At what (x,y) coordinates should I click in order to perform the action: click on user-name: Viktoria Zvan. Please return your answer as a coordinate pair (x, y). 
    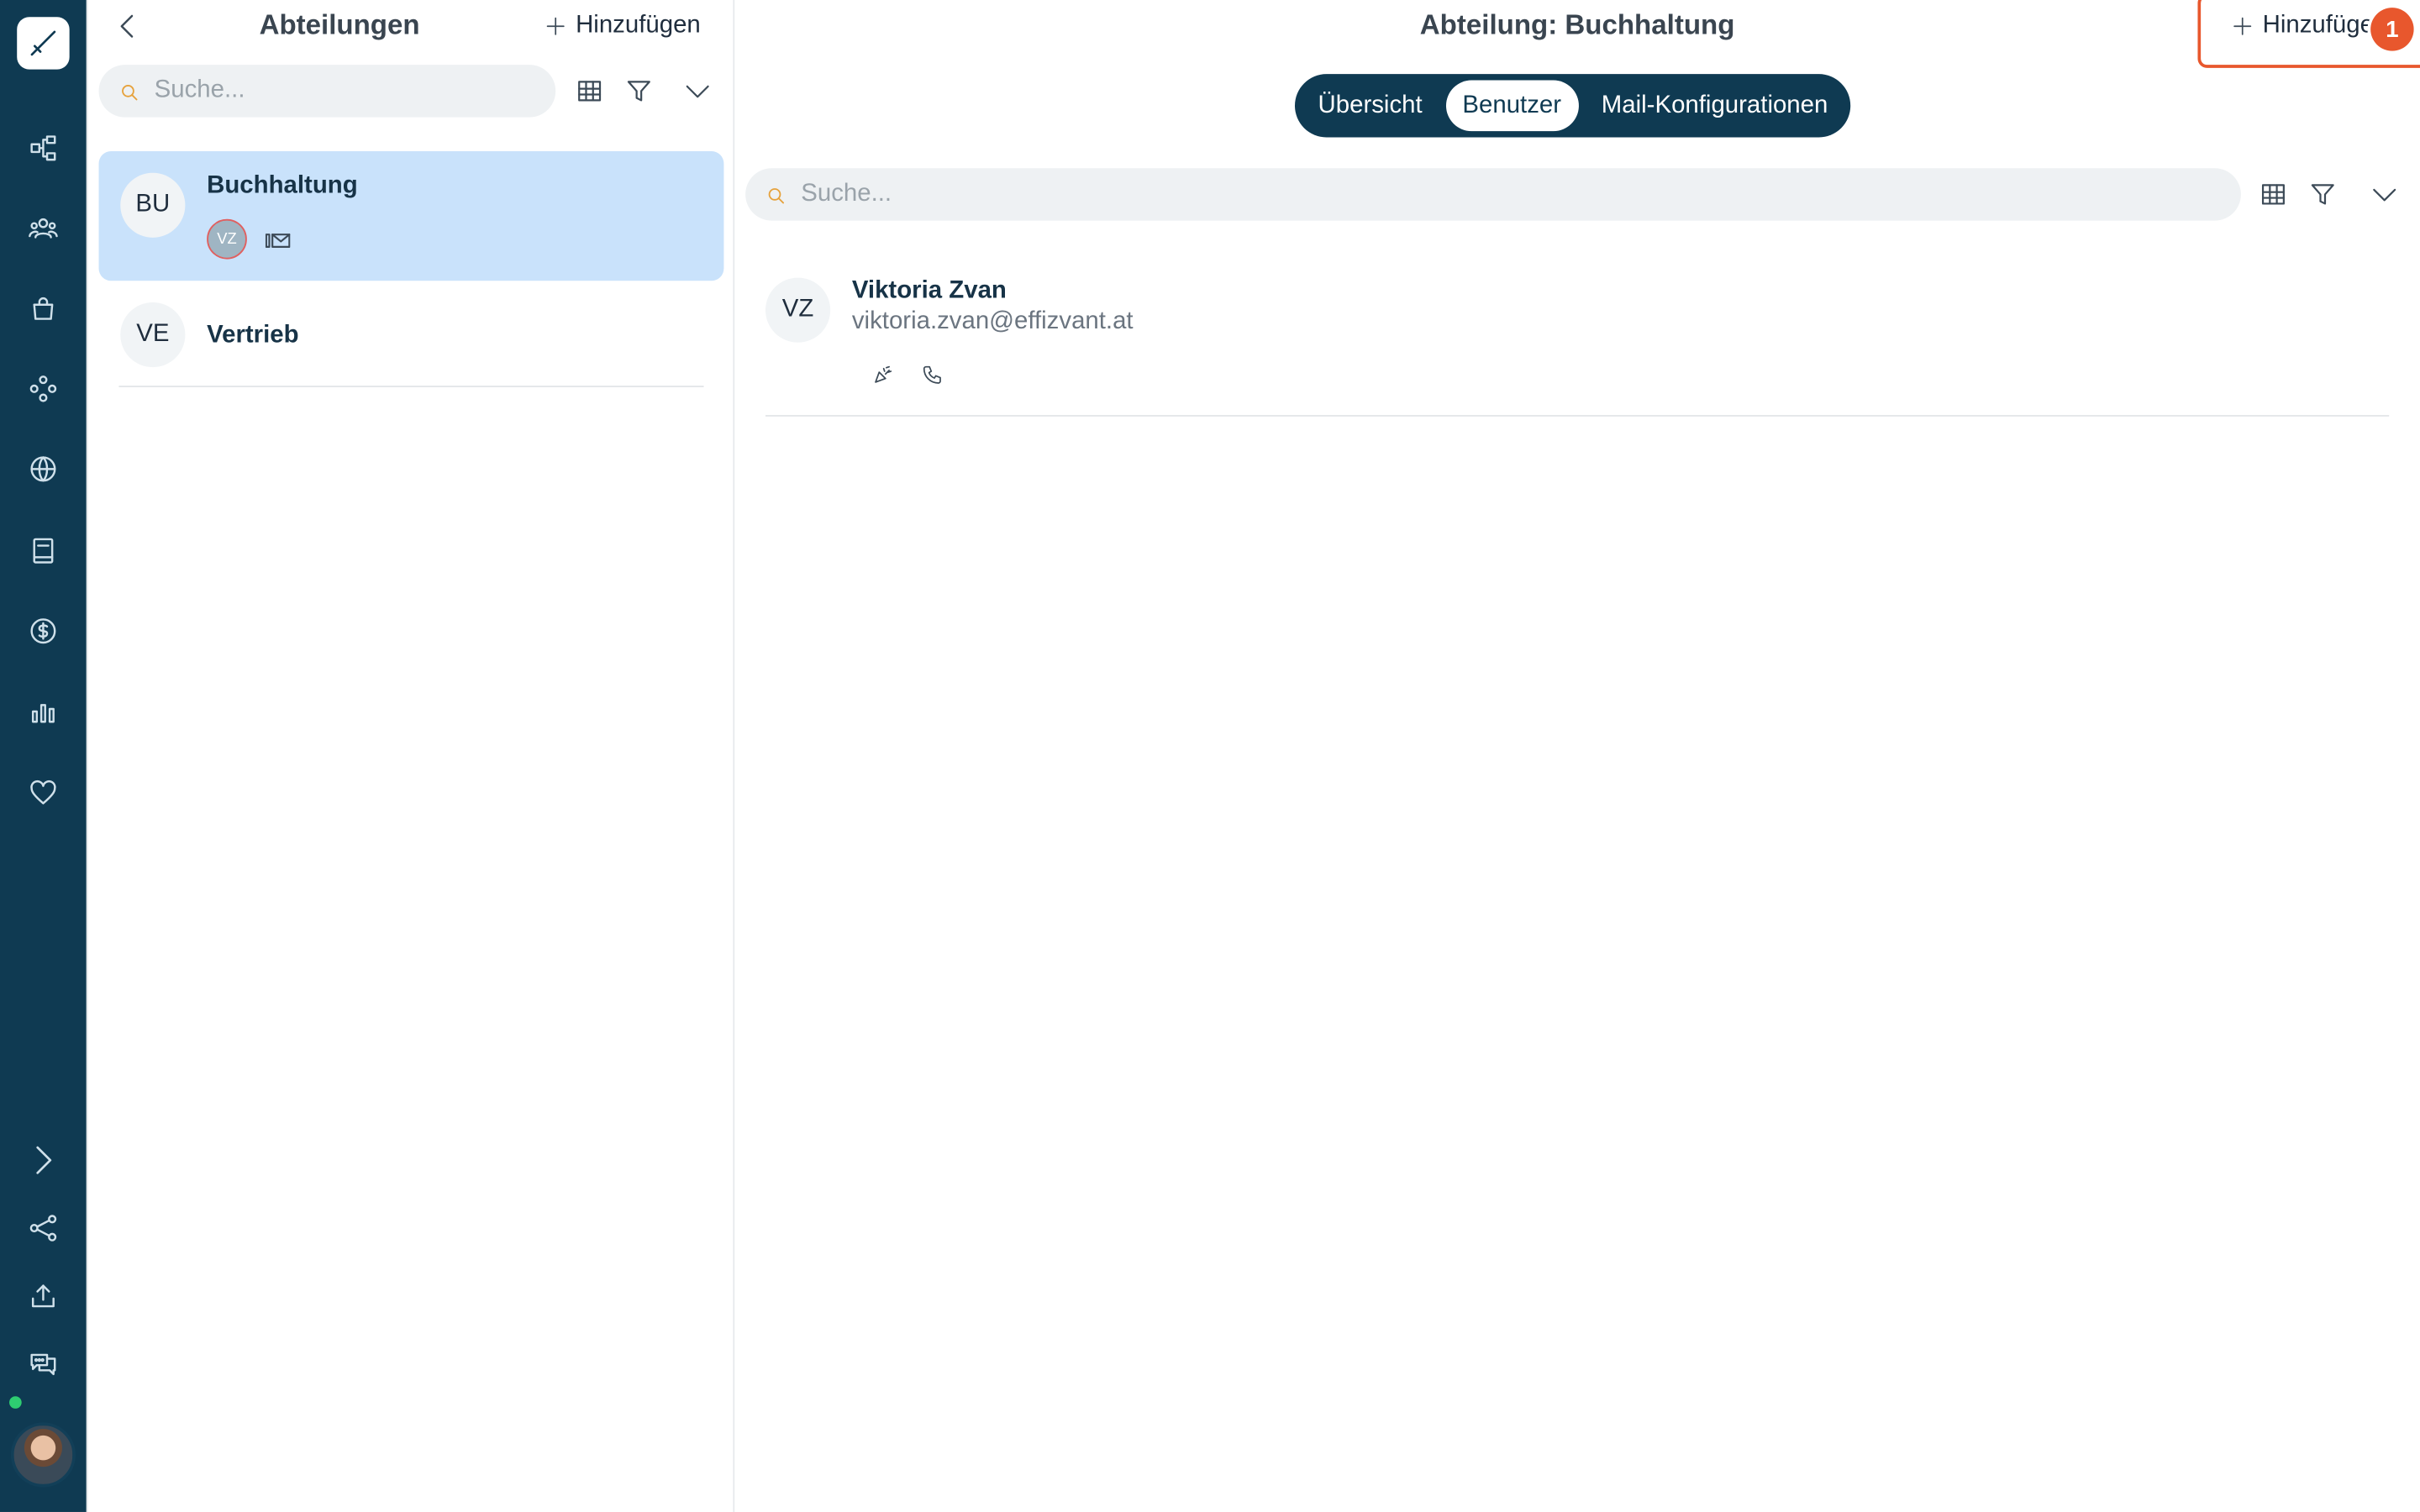
    Looking at the image, I should click on (929, 290).